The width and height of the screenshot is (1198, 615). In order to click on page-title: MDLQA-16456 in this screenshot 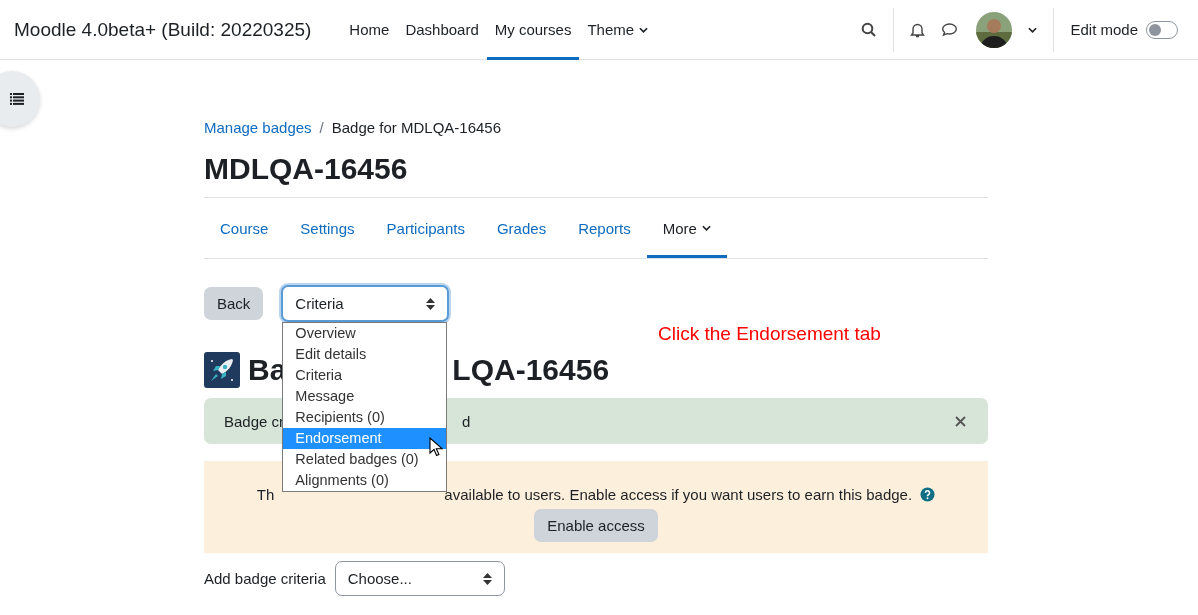, I will do `click(306, 169)`.